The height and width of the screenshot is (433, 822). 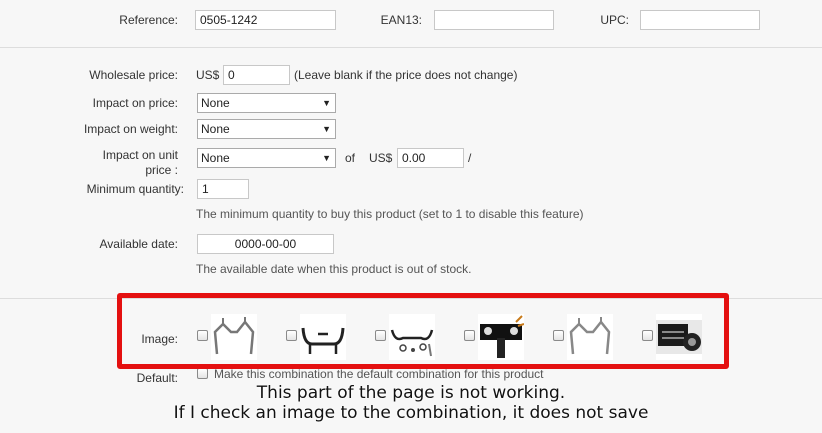 What do you see at coordinates (135, 189) in the screenshot?
I see `min-qty-label: Minimum quantity:` at bounding box center [135, 189].